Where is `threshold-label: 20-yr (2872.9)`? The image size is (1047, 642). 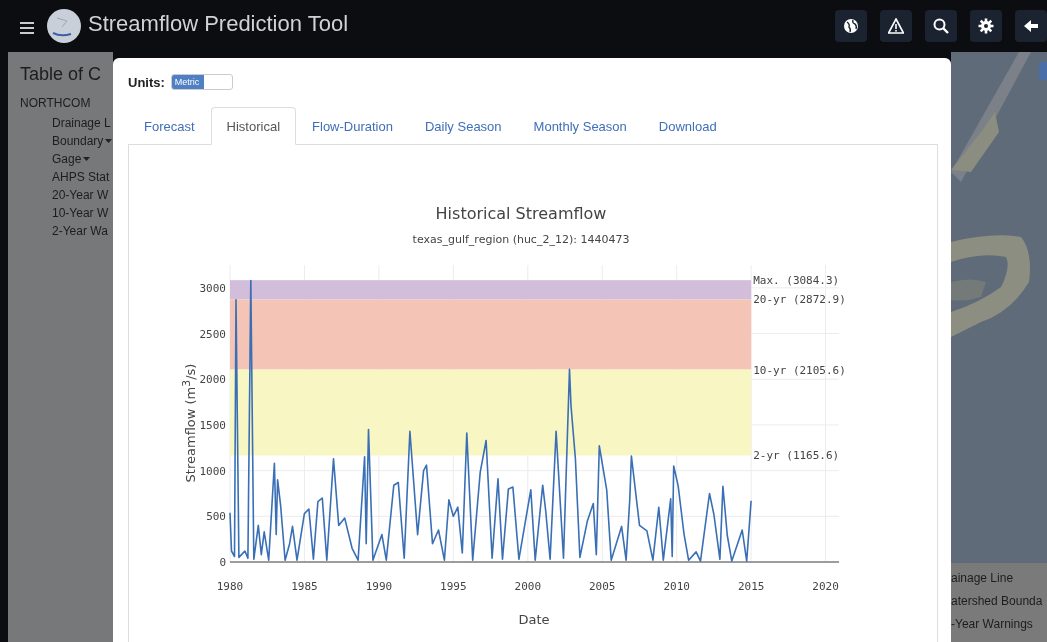
threshold-label: 20-yr (2872.9) is located at coordinates (799, 300).